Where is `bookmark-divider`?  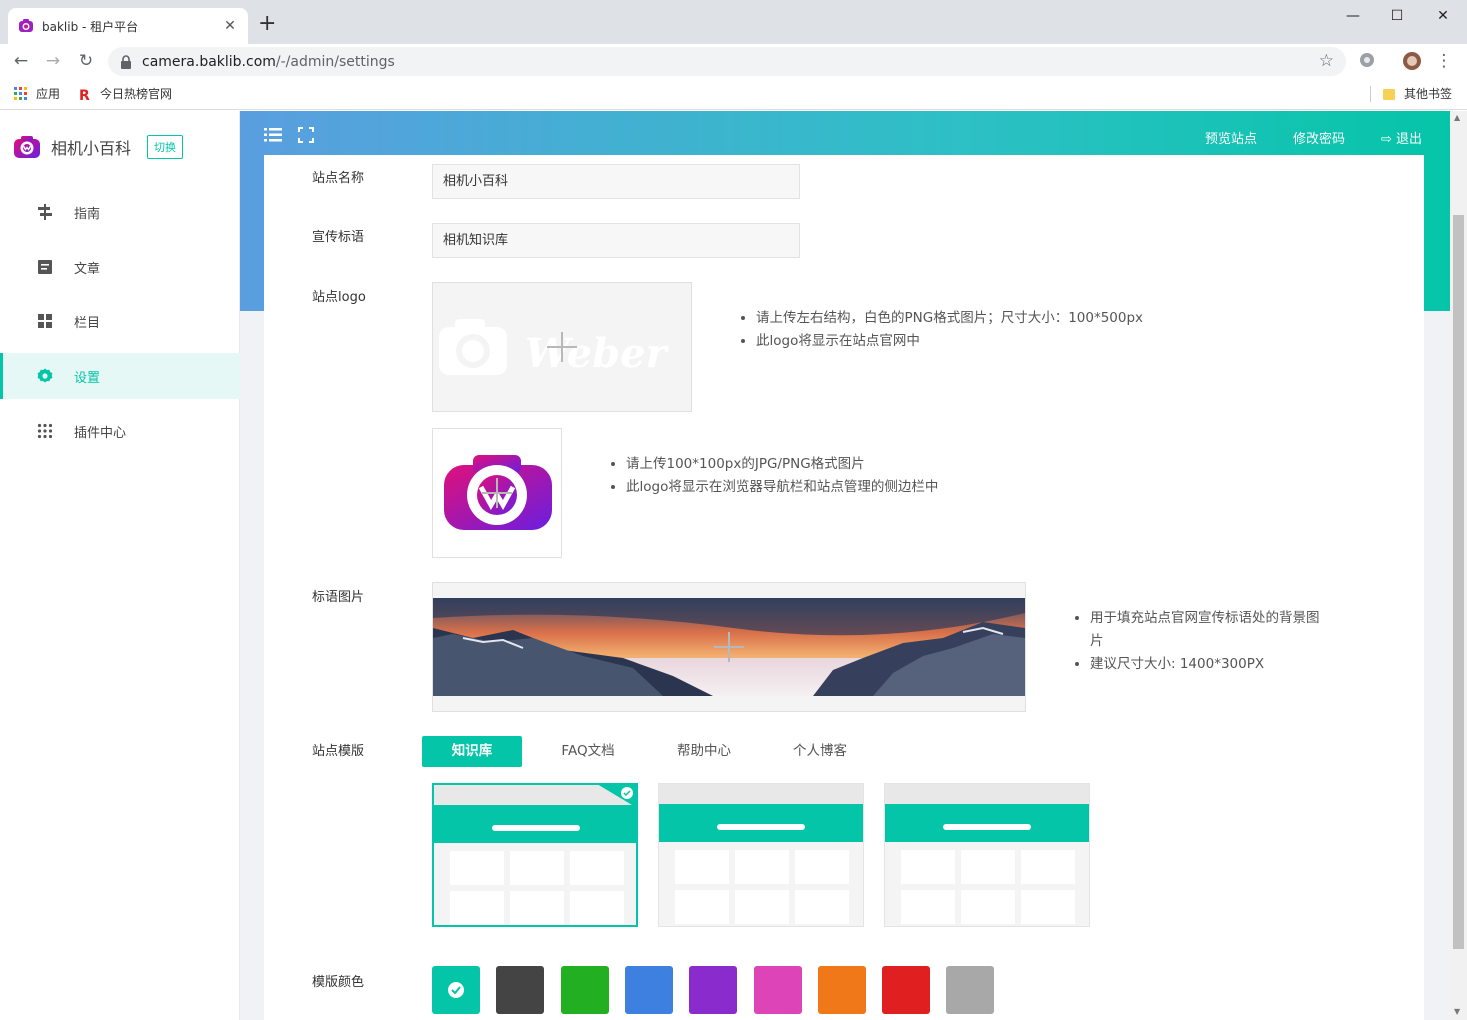
bookmark-divider is located at coordinates (1370, 94).